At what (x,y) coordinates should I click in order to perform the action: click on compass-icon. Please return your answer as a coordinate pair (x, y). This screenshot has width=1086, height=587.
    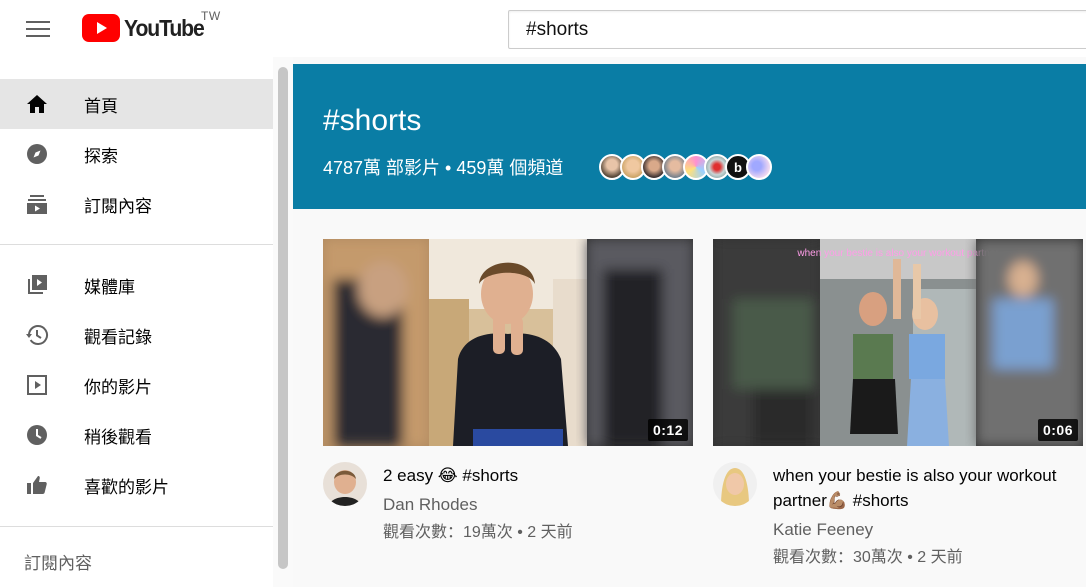
    Looking at the image, I should click on (37, 154).